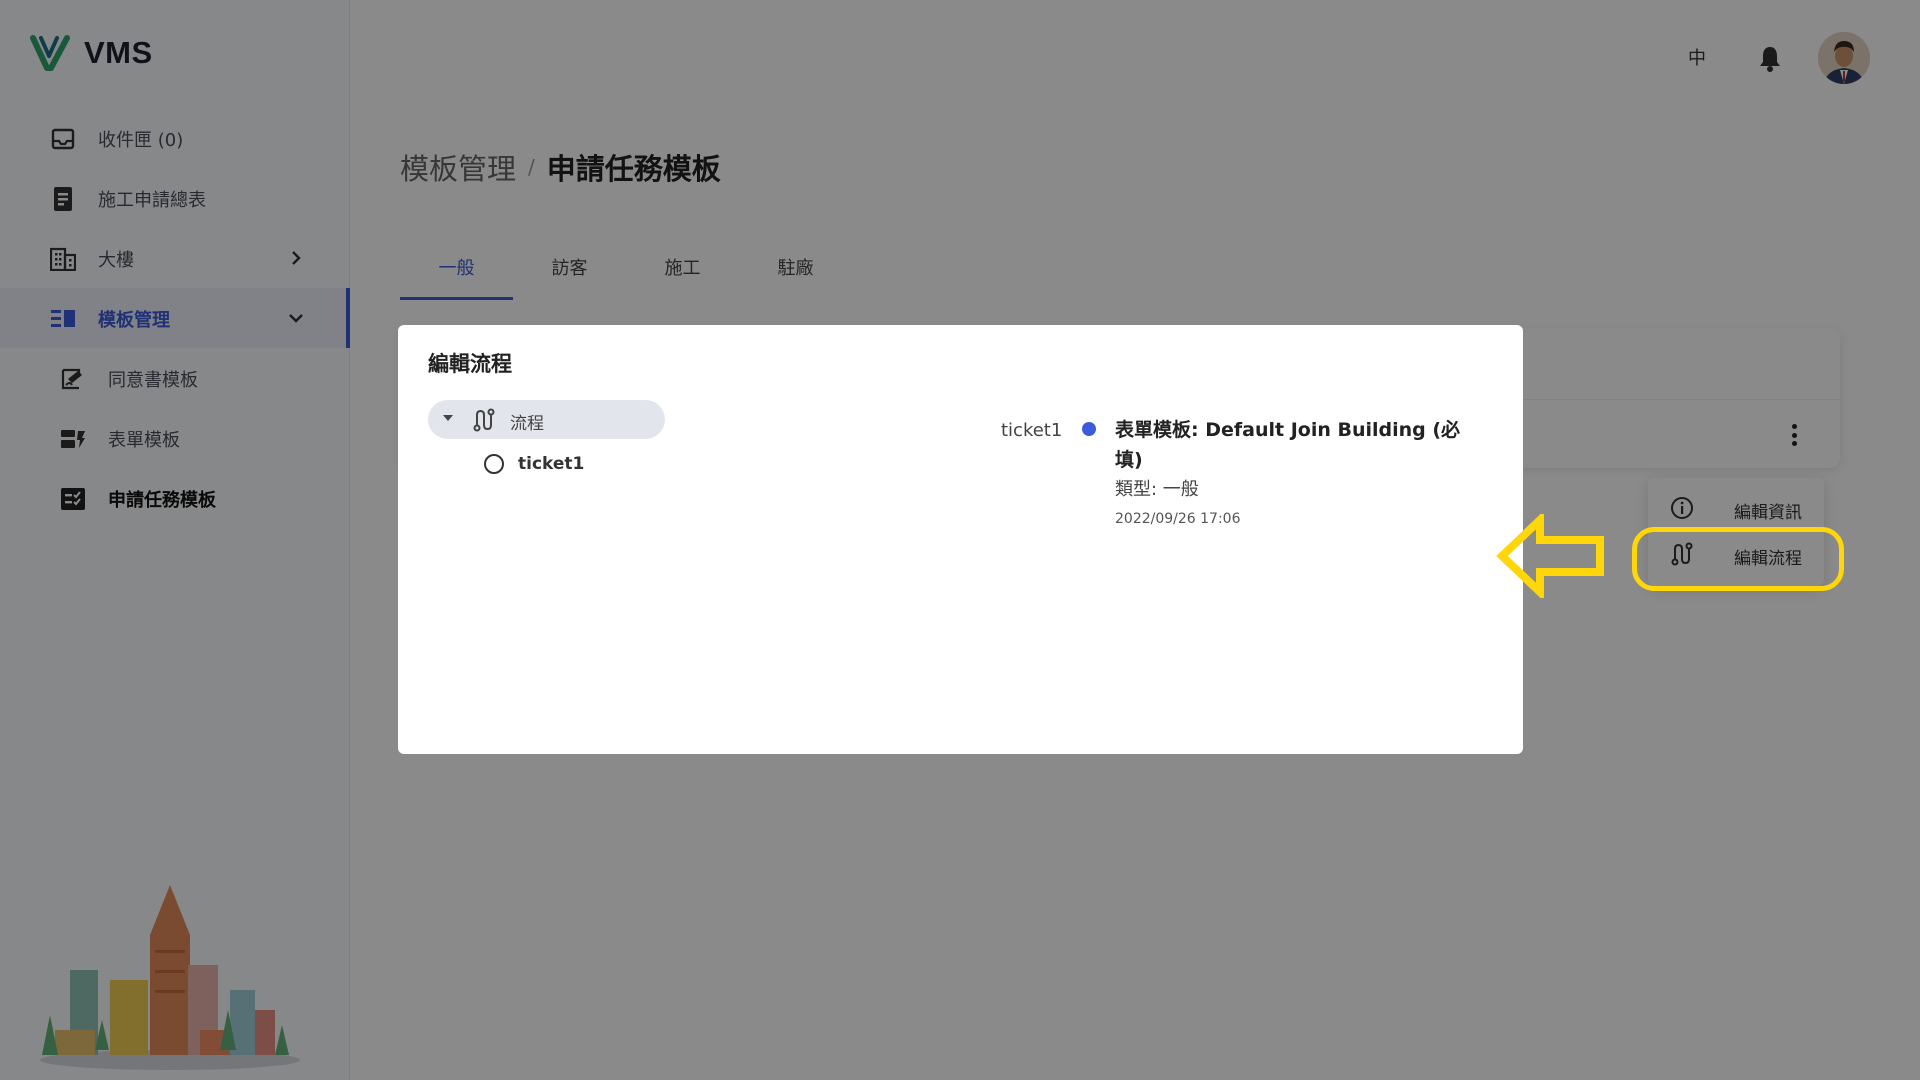 Image resolution: width=1920 pixels, height=1080 pixels. I want to click on tree-node-ticket: ticket1, so click(534, 464).